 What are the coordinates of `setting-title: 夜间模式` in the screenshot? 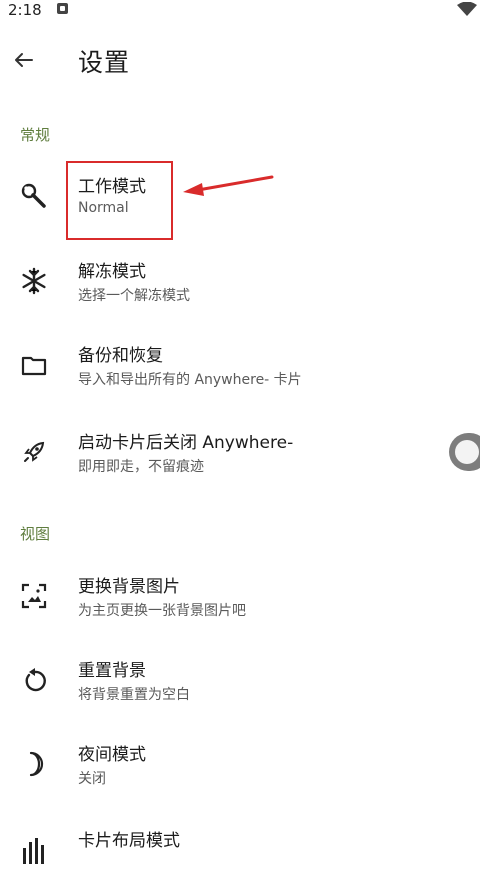 It's located at (112, 755).